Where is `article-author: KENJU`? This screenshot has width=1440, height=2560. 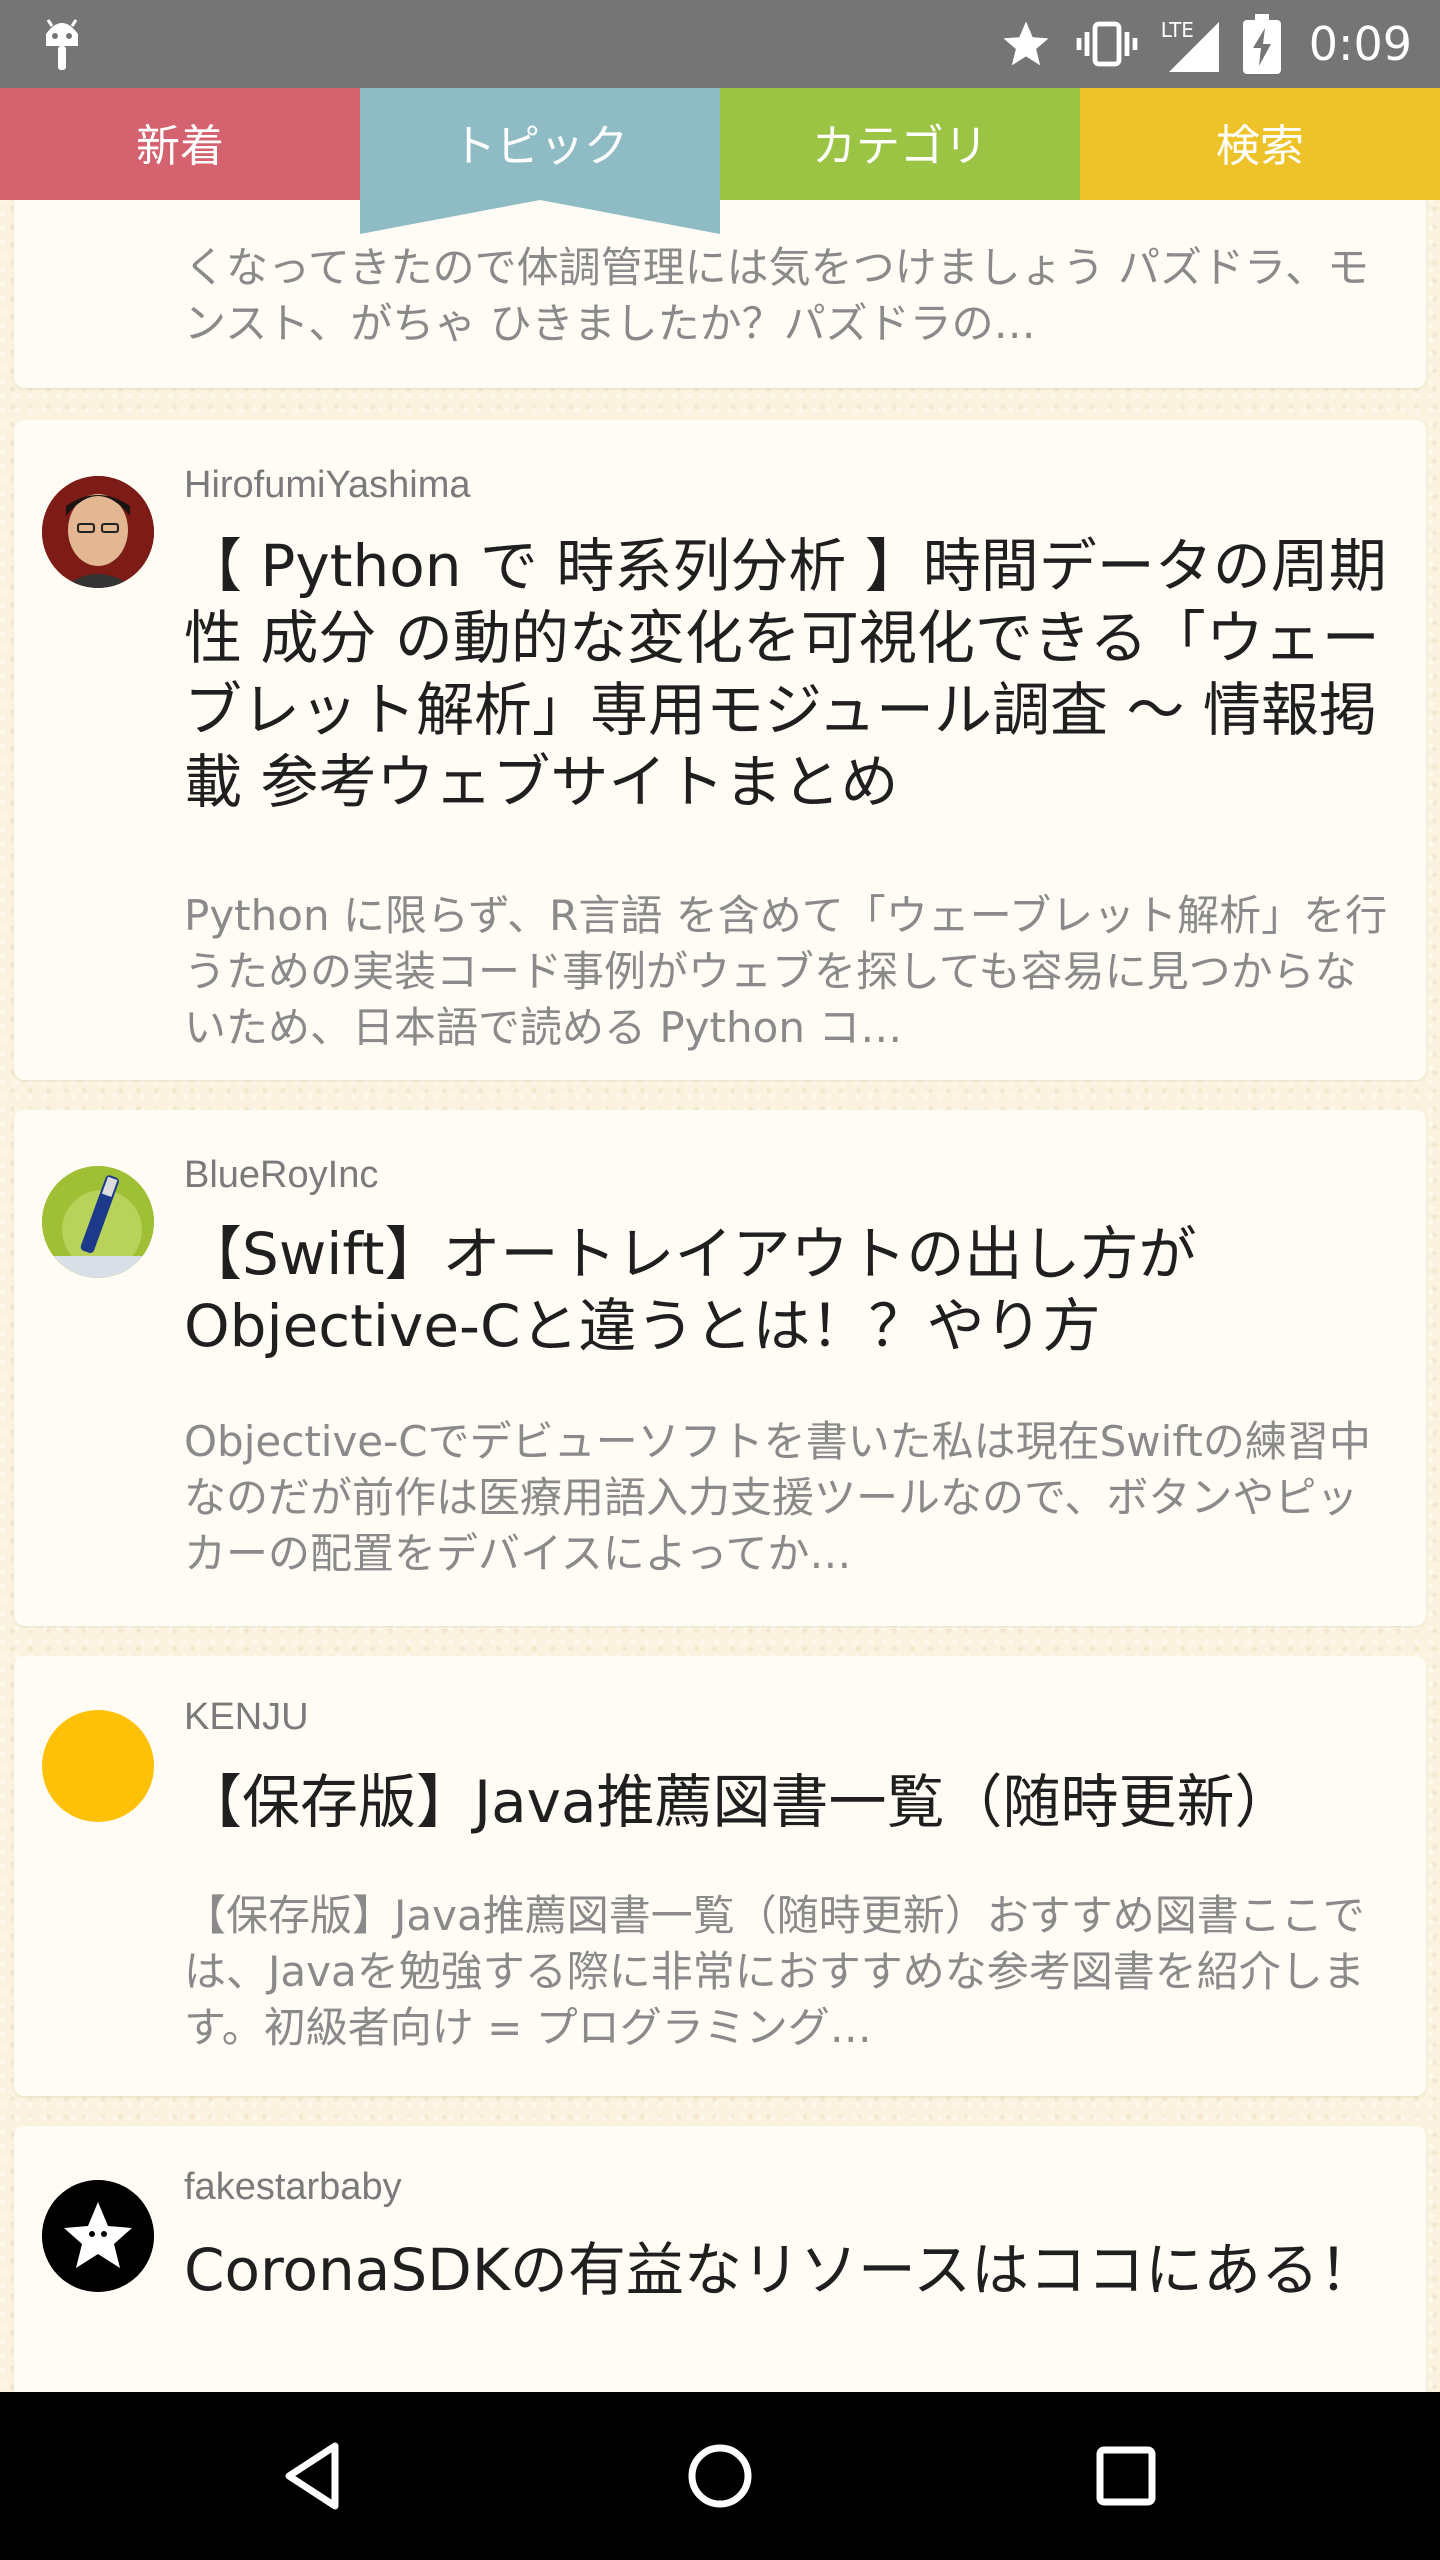
article-author: KENJU is located at coordinates (246, 1717).